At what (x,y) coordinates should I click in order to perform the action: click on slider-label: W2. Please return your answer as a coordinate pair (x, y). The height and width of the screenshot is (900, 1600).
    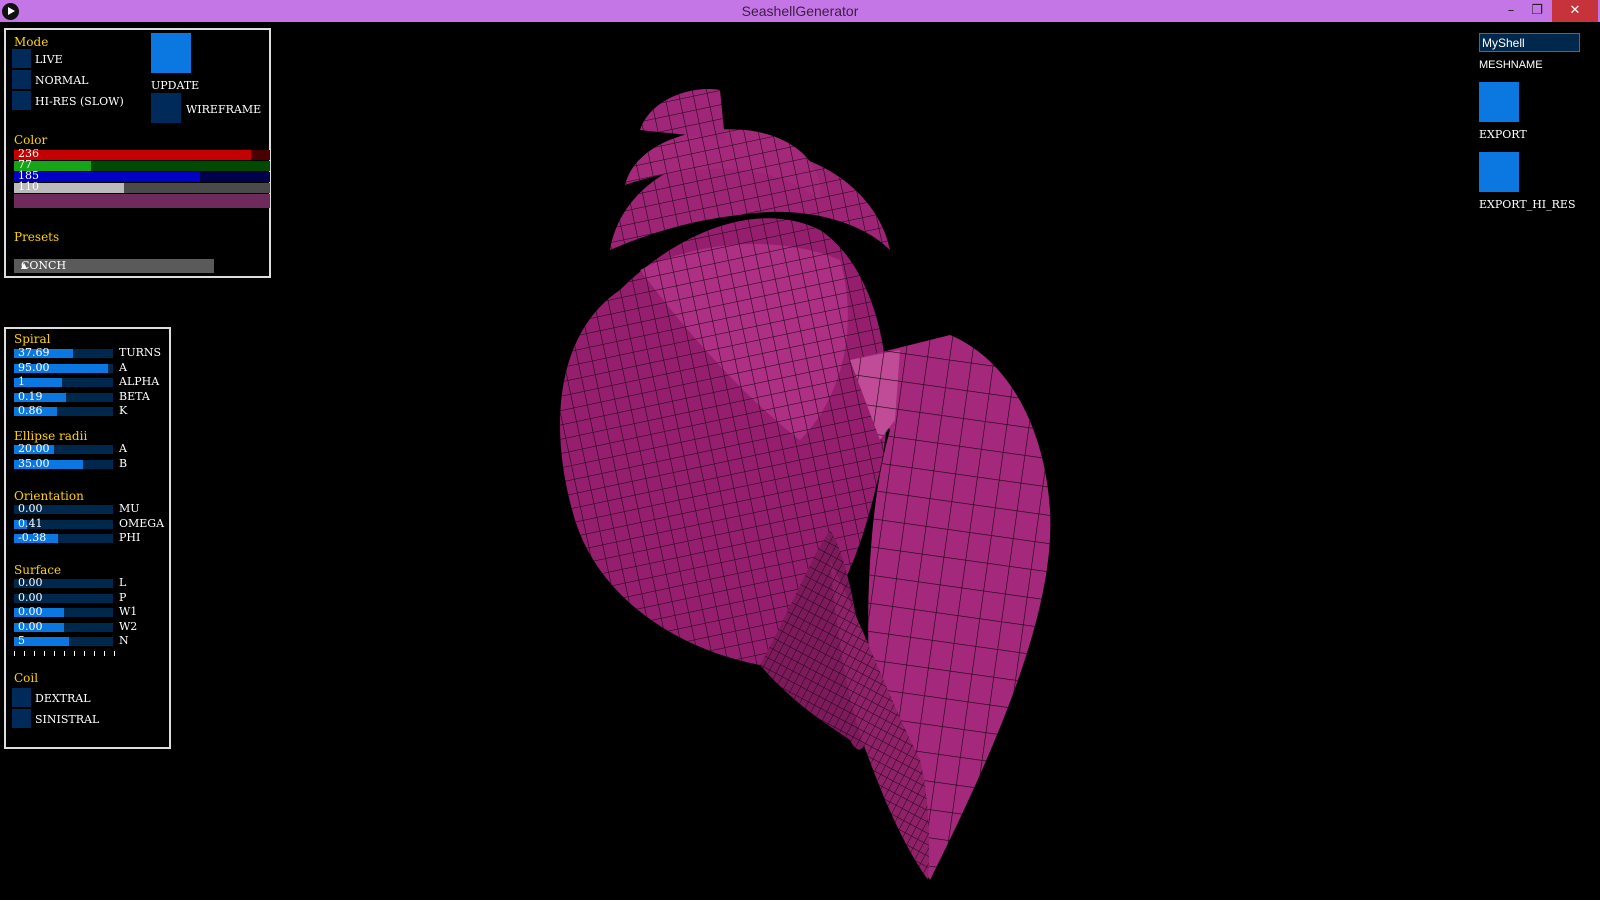
    Looking at the image, I should click on (128, 626).